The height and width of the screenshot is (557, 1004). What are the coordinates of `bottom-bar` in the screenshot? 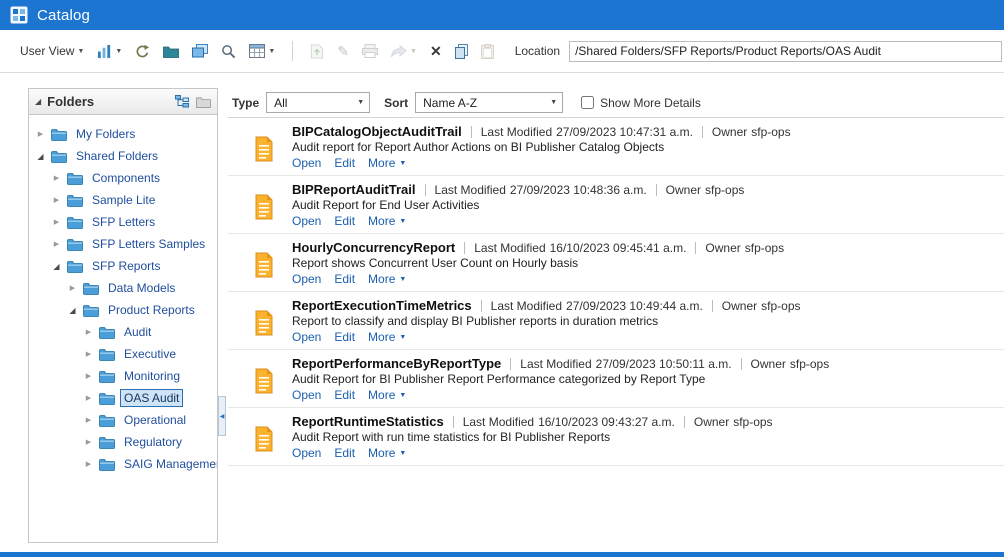 It's located at (502, 554).